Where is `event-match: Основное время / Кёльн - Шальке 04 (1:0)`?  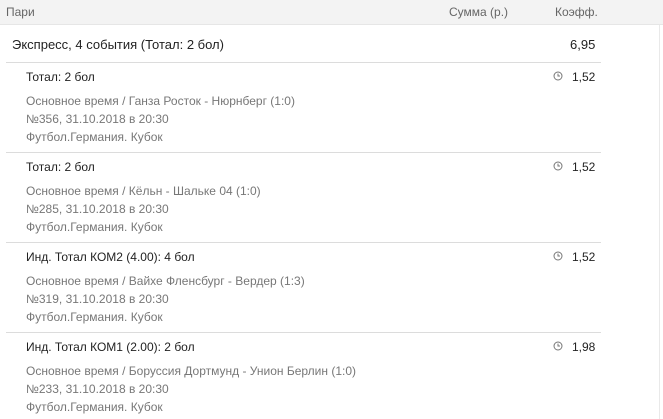 event-match: Основное время / Кёльн - Шальке 04 (1:0) is located at coordinates (143, 191).